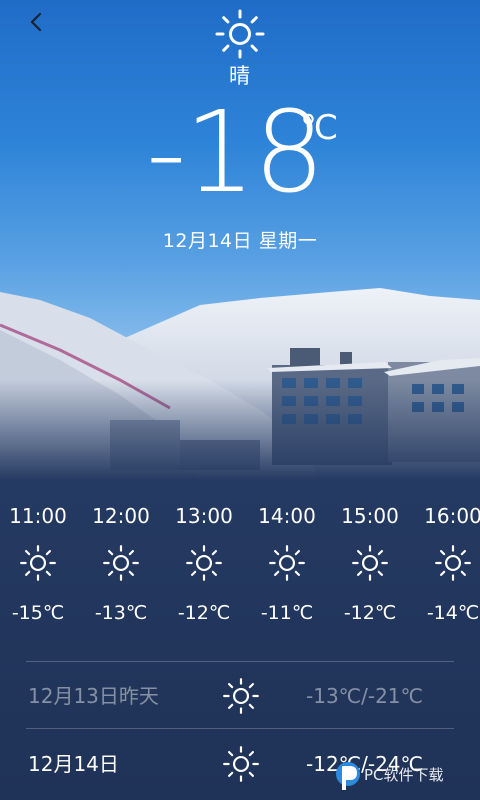 The width and height of the screenshot is (480, 800). I want to click on hour-time: 12:00, so click(121, 516).